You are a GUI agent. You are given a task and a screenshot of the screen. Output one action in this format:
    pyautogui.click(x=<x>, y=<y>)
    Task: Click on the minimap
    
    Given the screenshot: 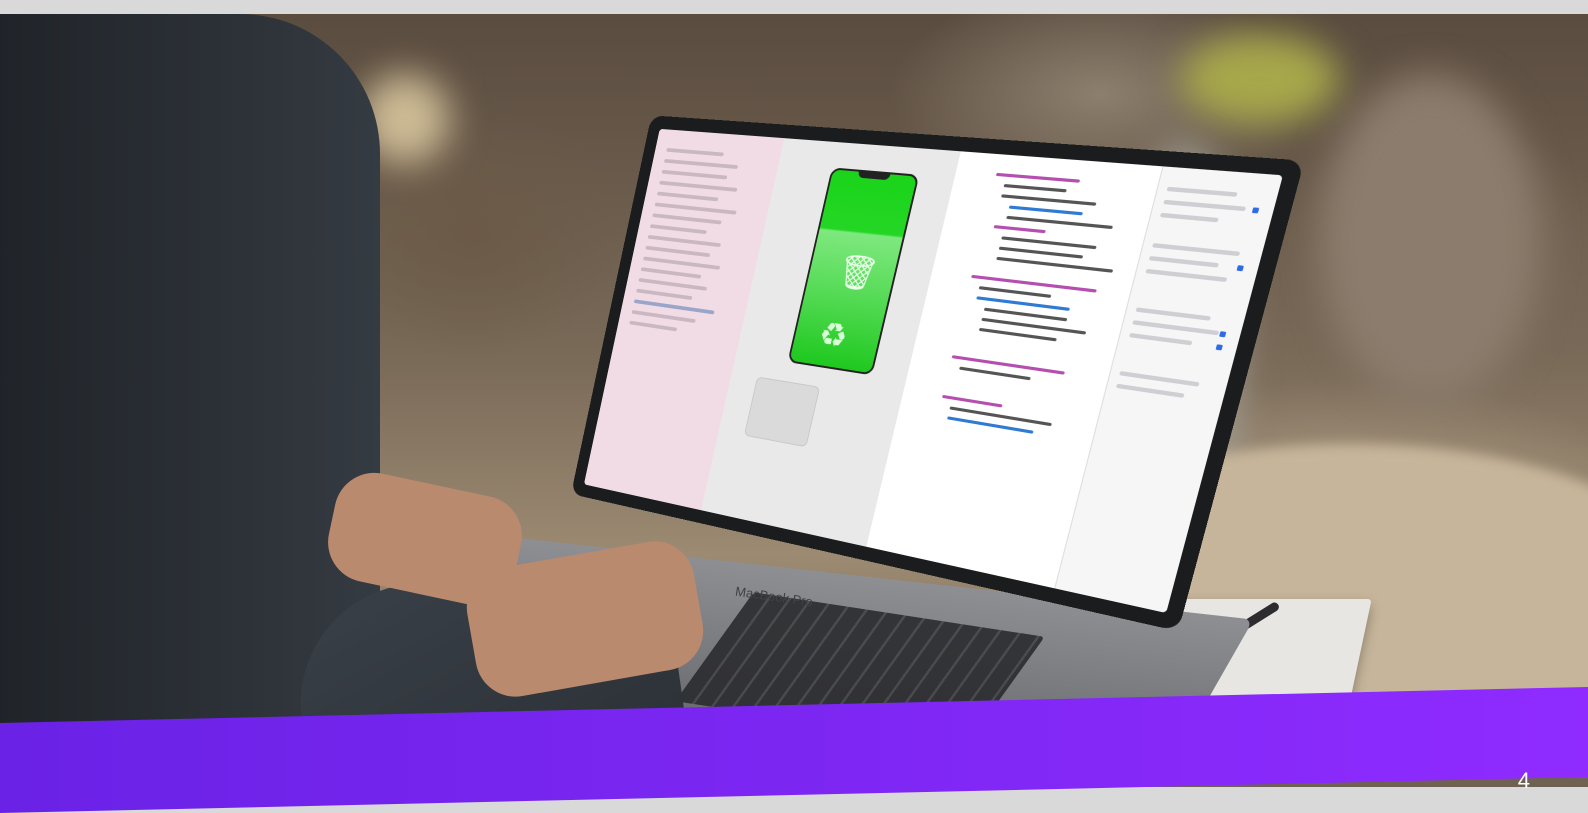 What is the action you would take?
    pyautogui.click(x=782, y=412)
    